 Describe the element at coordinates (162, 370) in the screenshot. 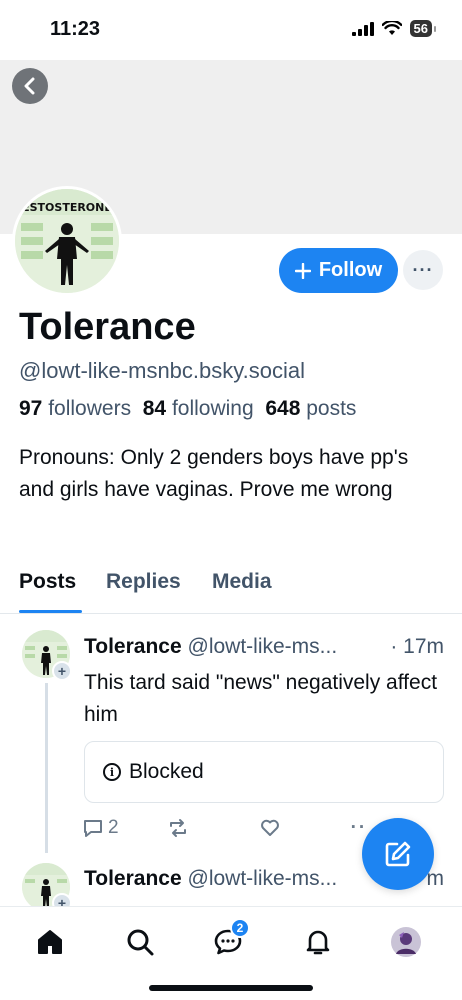

I see `profile-handle: @lowt-like-msnbc.bsky.social` at that location.